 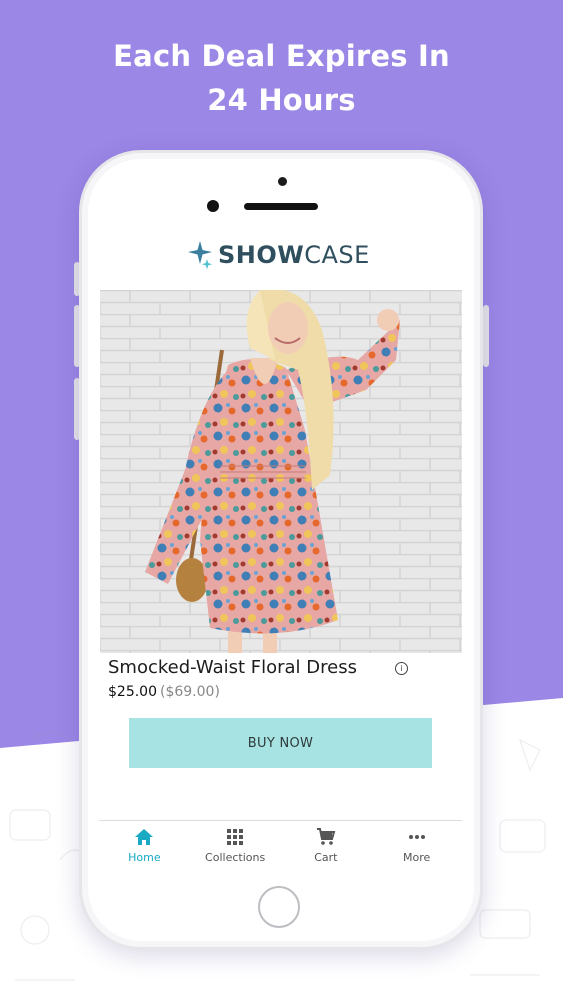 I want to click on app-logo: SHOWCASE, so click(x=279, y=255).